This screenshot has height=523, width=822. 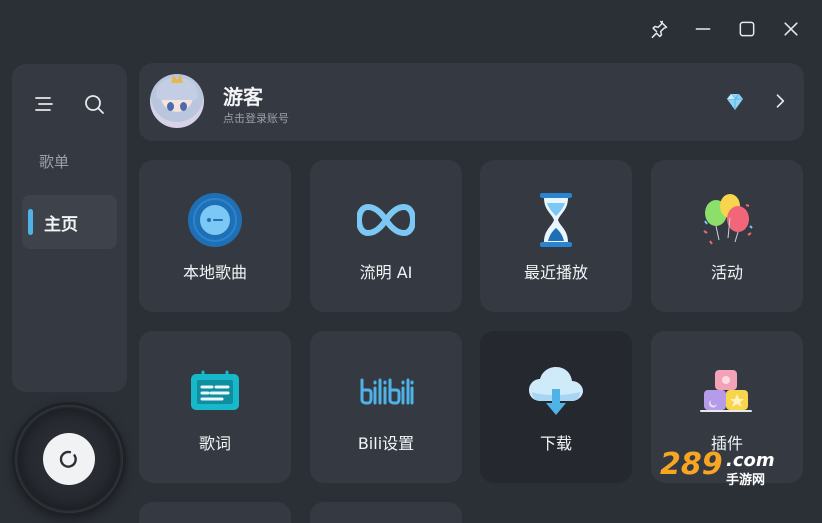 I want to click on tile-label: 歌词, so click(x=214, y=443).